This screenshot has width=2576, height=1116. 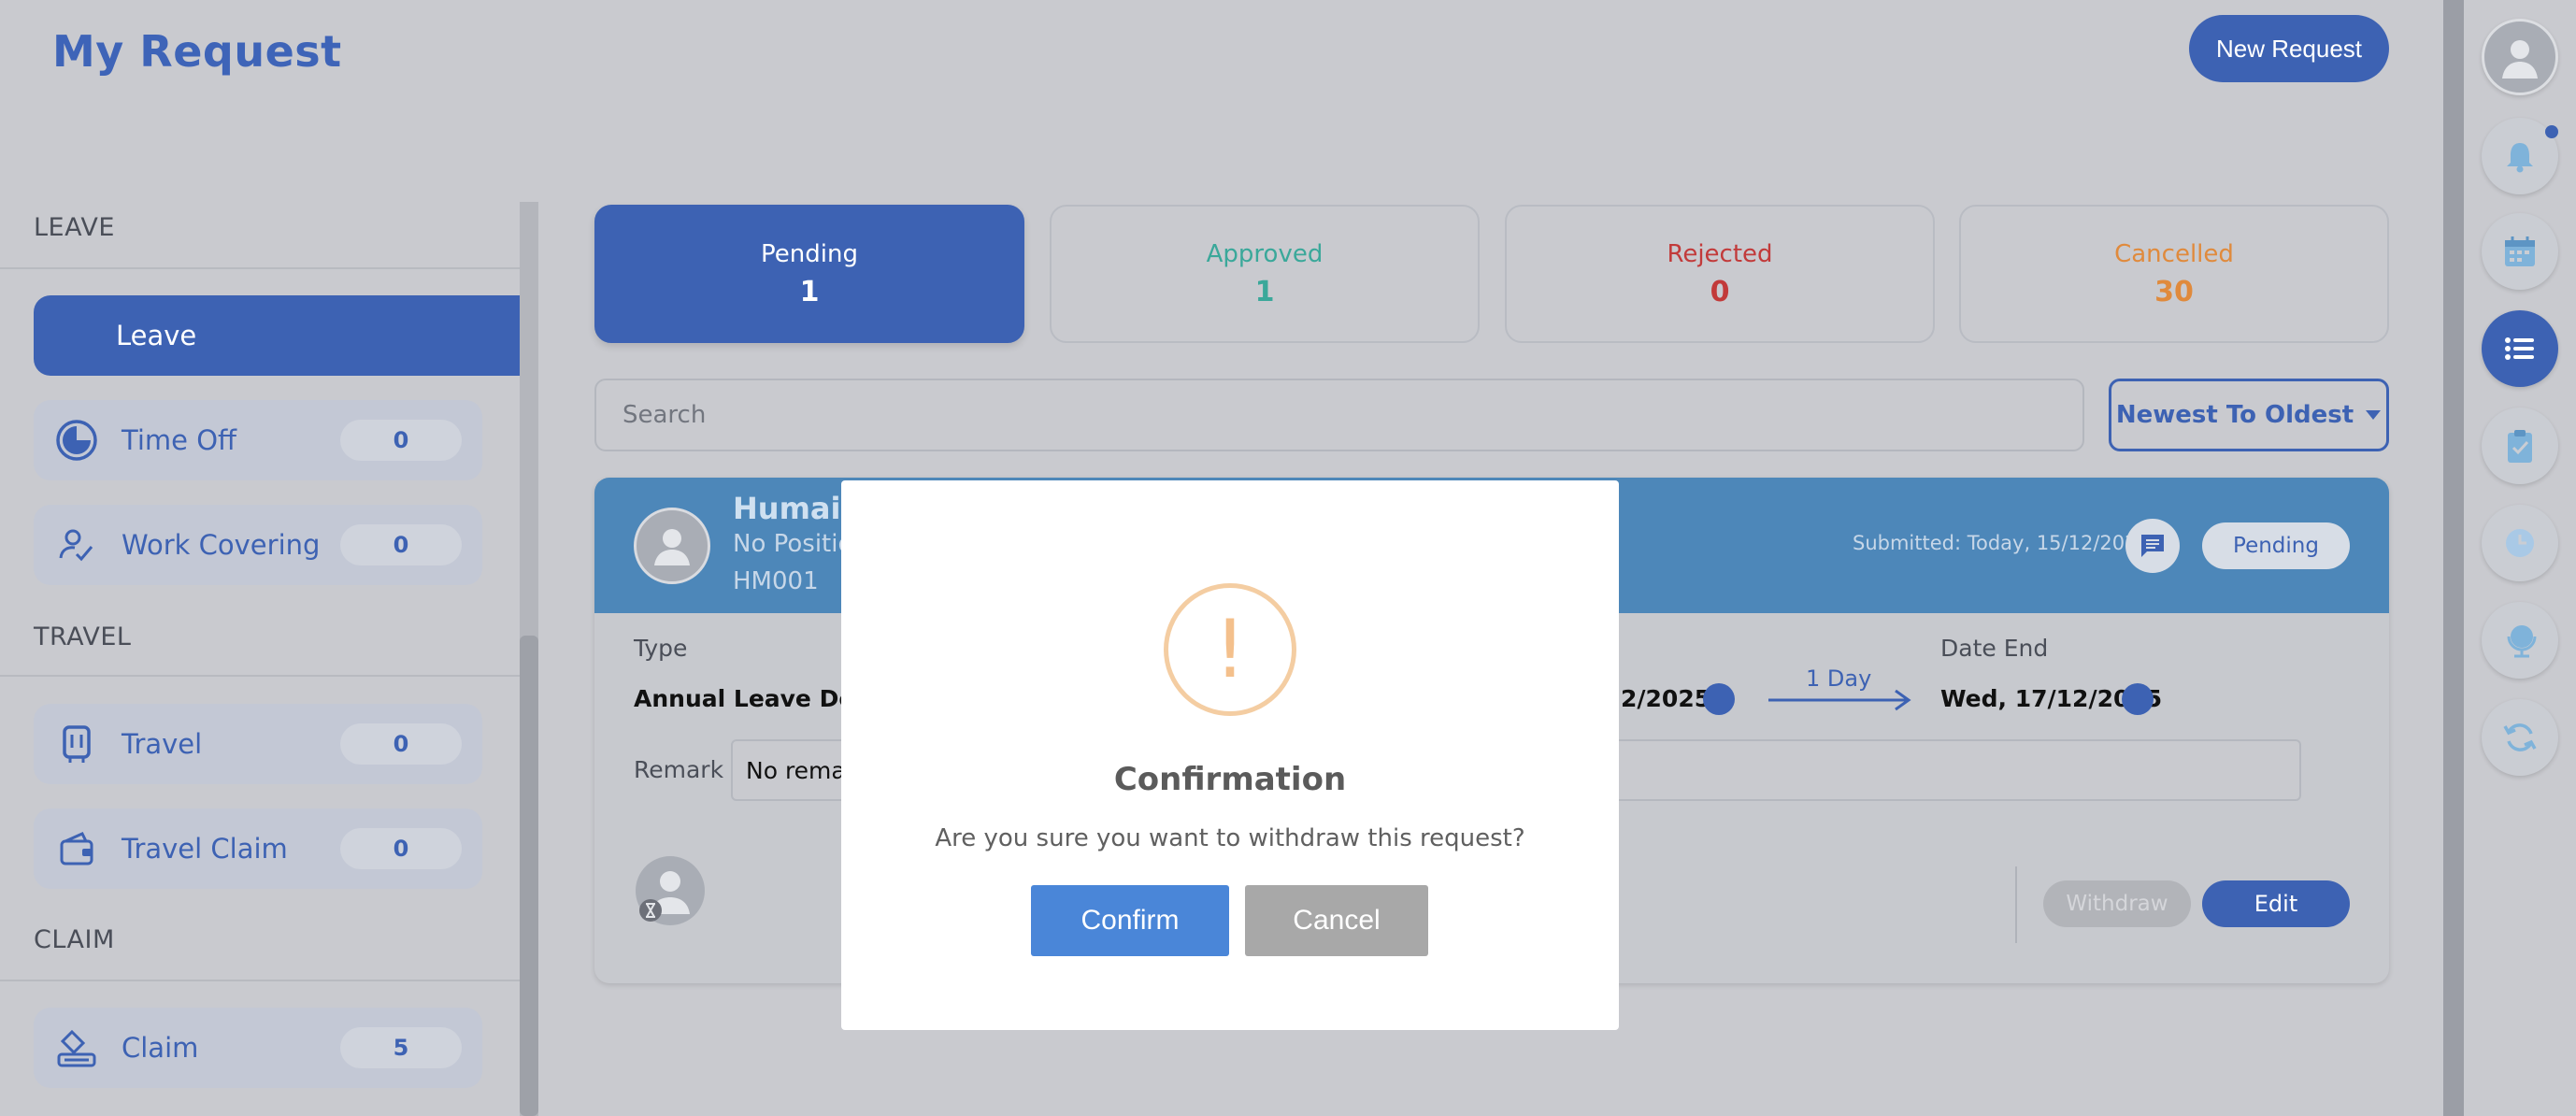 I want to click on sidebar-item-time-off: Time Off 0, so click(x=258, y=440).